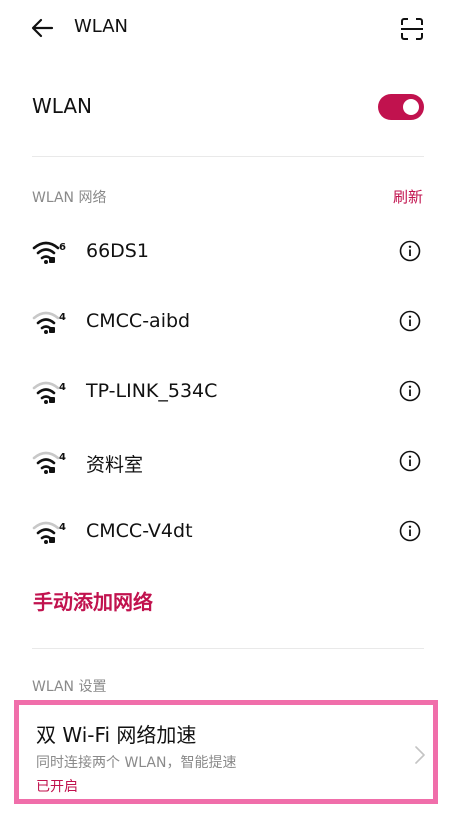  I want to click on back-arrow-icon, so click(42, 28).